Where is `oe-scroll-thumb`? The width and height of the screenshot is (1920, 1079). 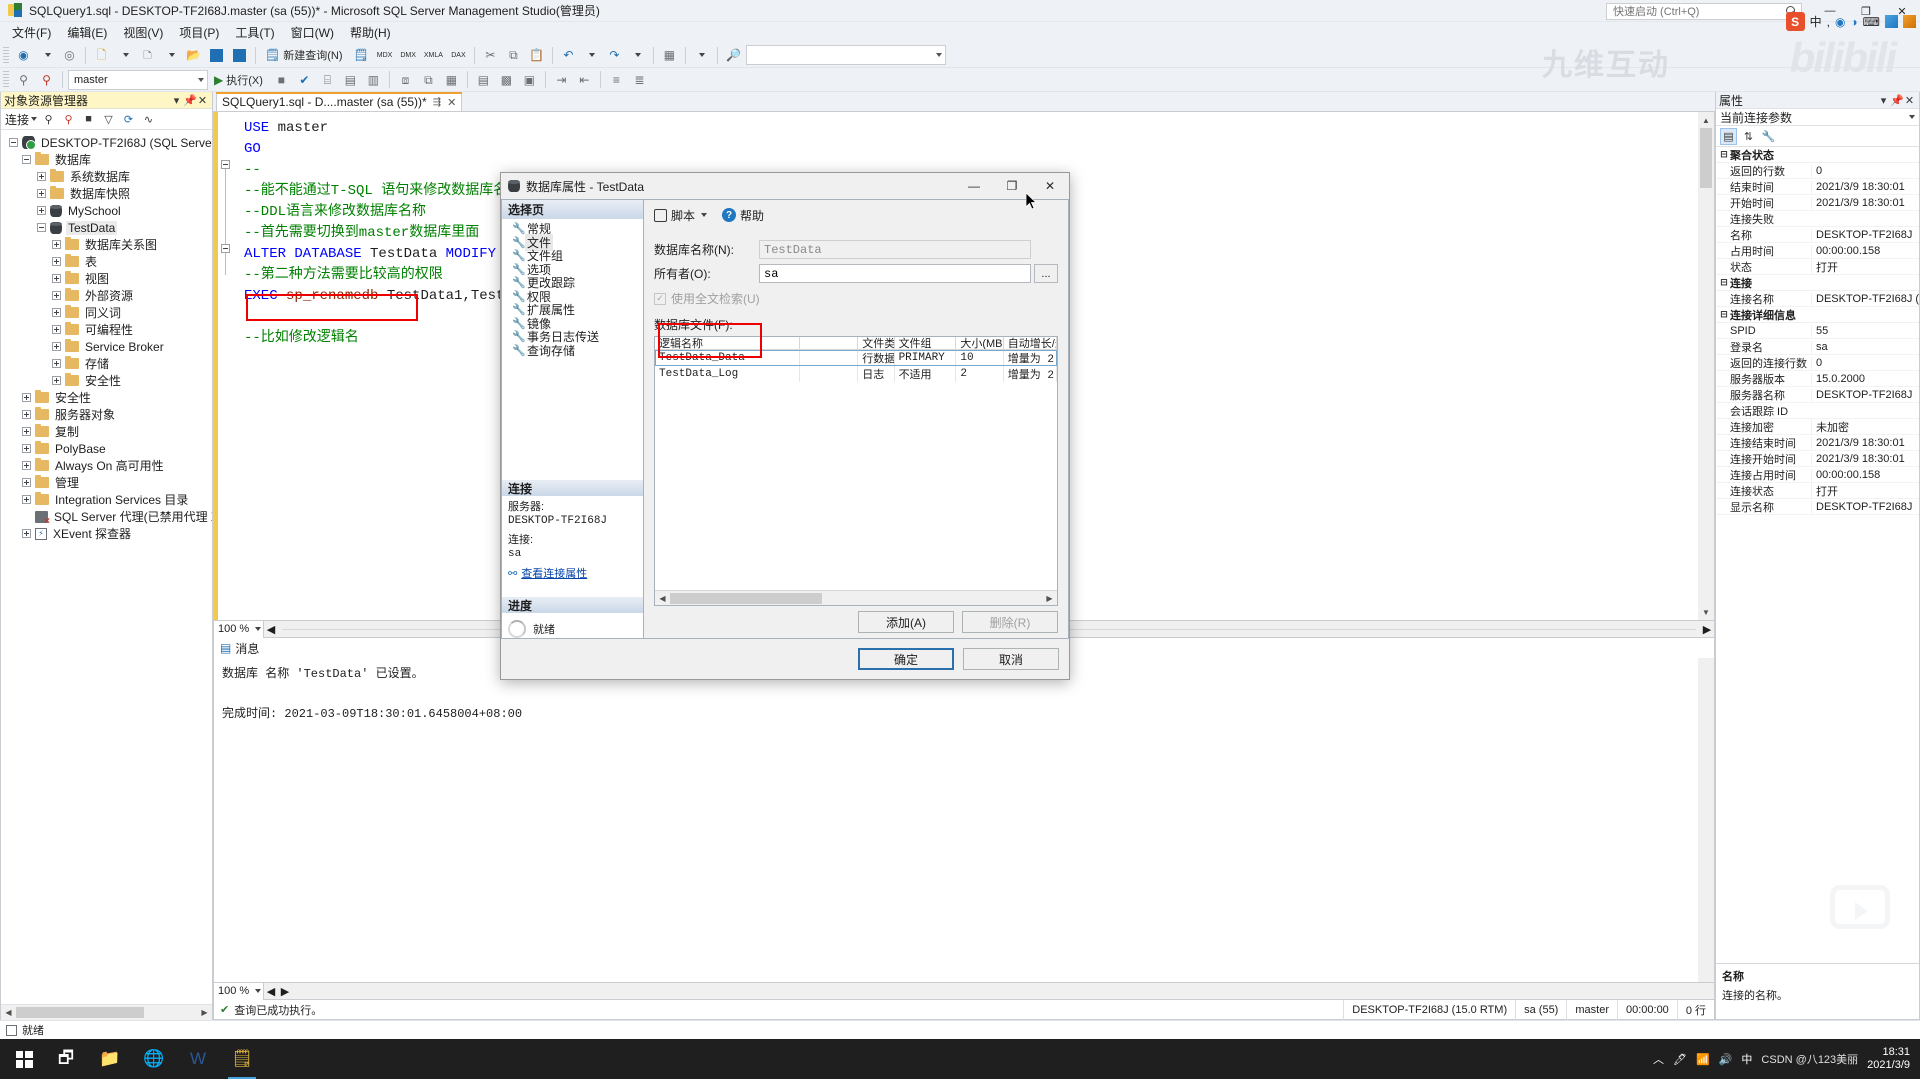 oe-scroll-thumb is located at coordinates (80, 1012).